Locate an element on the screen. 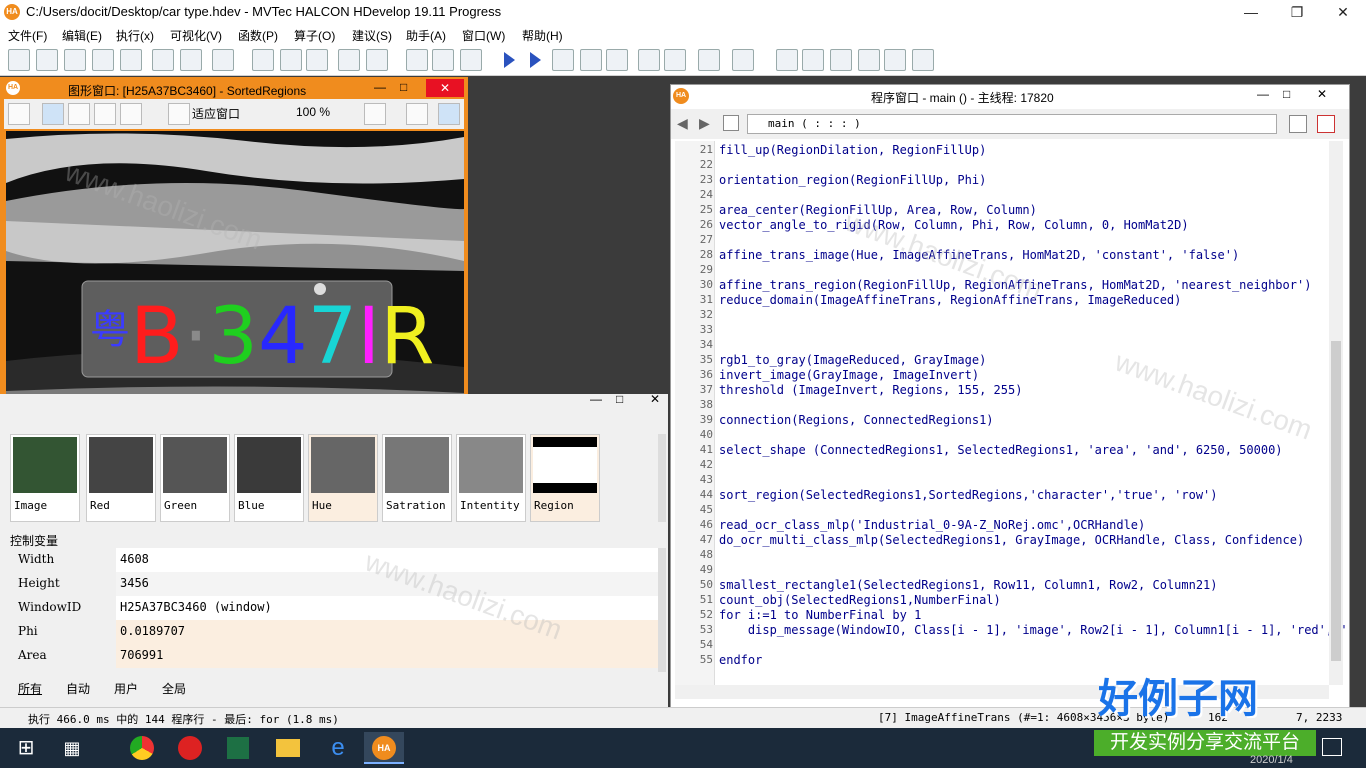 This screenshot has width=1366, height=768. back-arrow-icon: ◀ is located at coordinates (682, 123).